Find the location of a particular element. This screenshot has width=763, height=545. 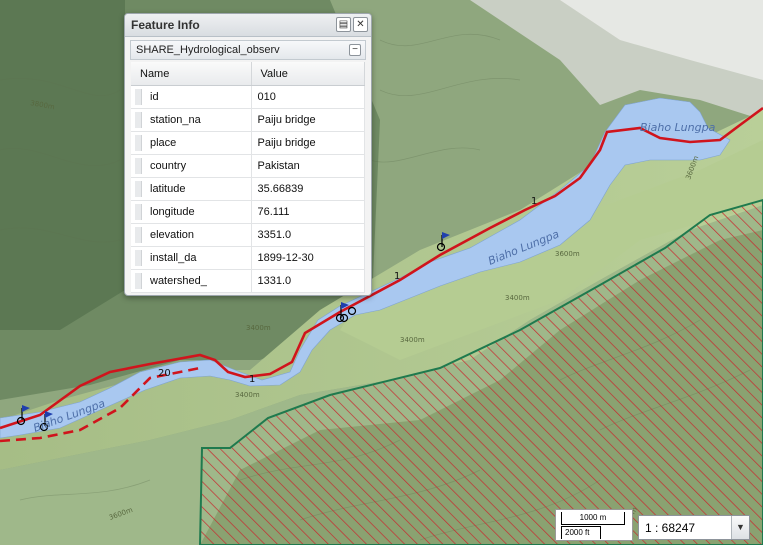

attribute-value: 35.66839 is located at coordinates (308, 189).